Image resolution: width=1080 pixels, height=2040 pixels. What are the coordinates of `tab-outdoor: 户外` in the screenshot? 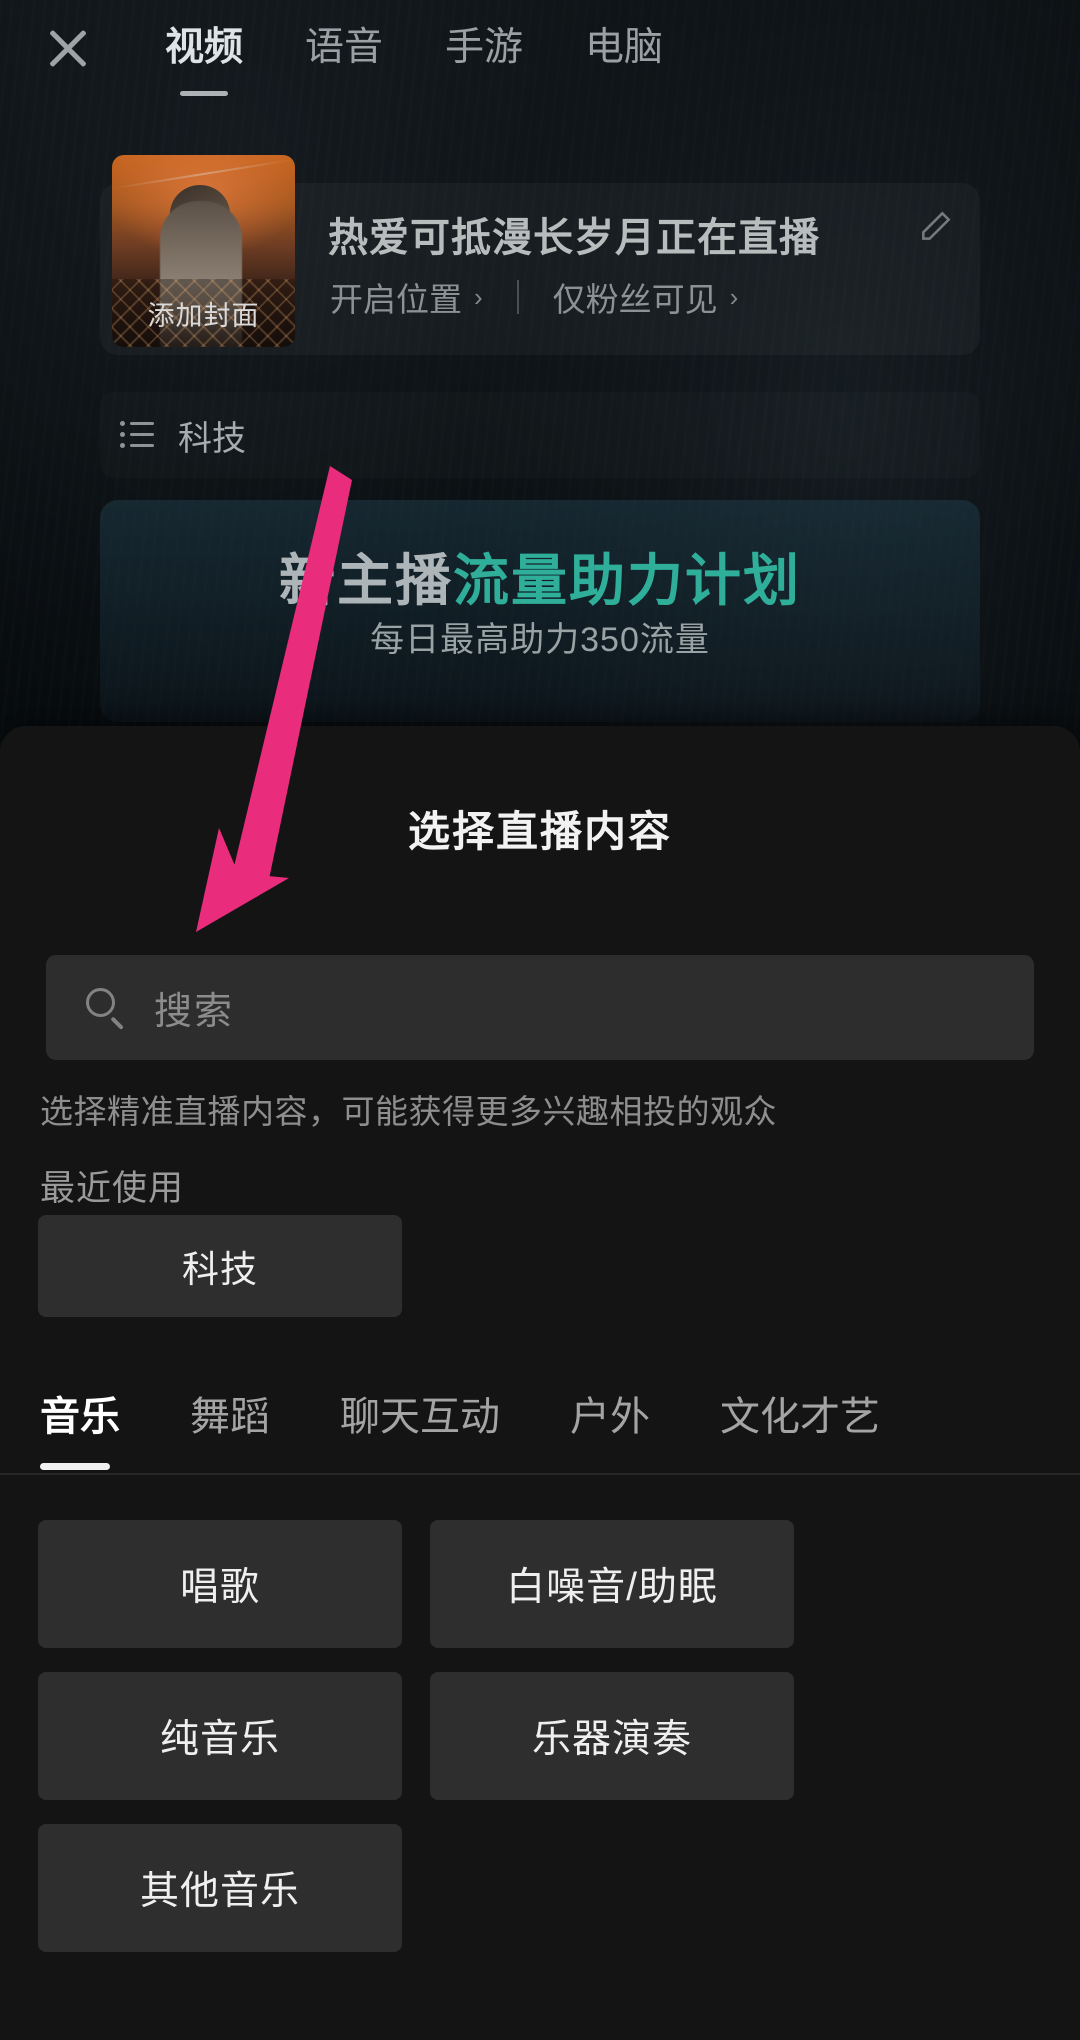 It's located at (610, 1413).